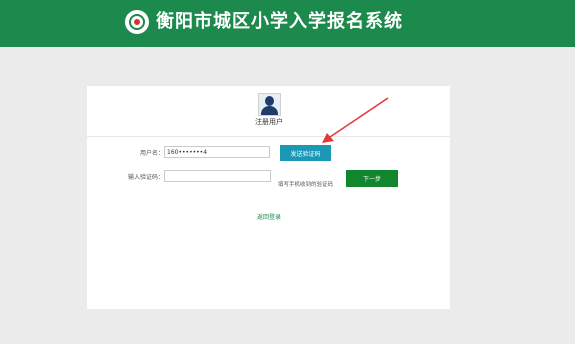  Describe the element at coordinates (217, 176) in the screenshot. I see `verification-code-input` at that location.